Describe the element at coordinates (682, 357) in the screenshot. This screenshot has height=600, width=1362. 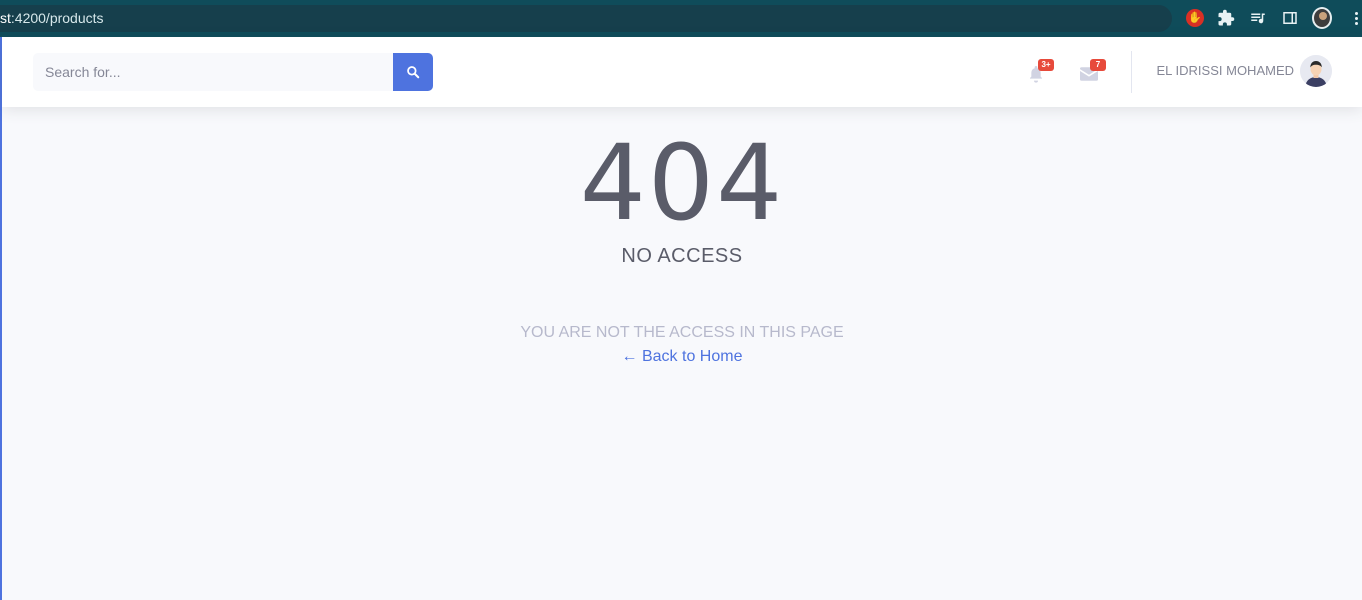
I see `back-to-home-link: ← Back to Home` at that location.